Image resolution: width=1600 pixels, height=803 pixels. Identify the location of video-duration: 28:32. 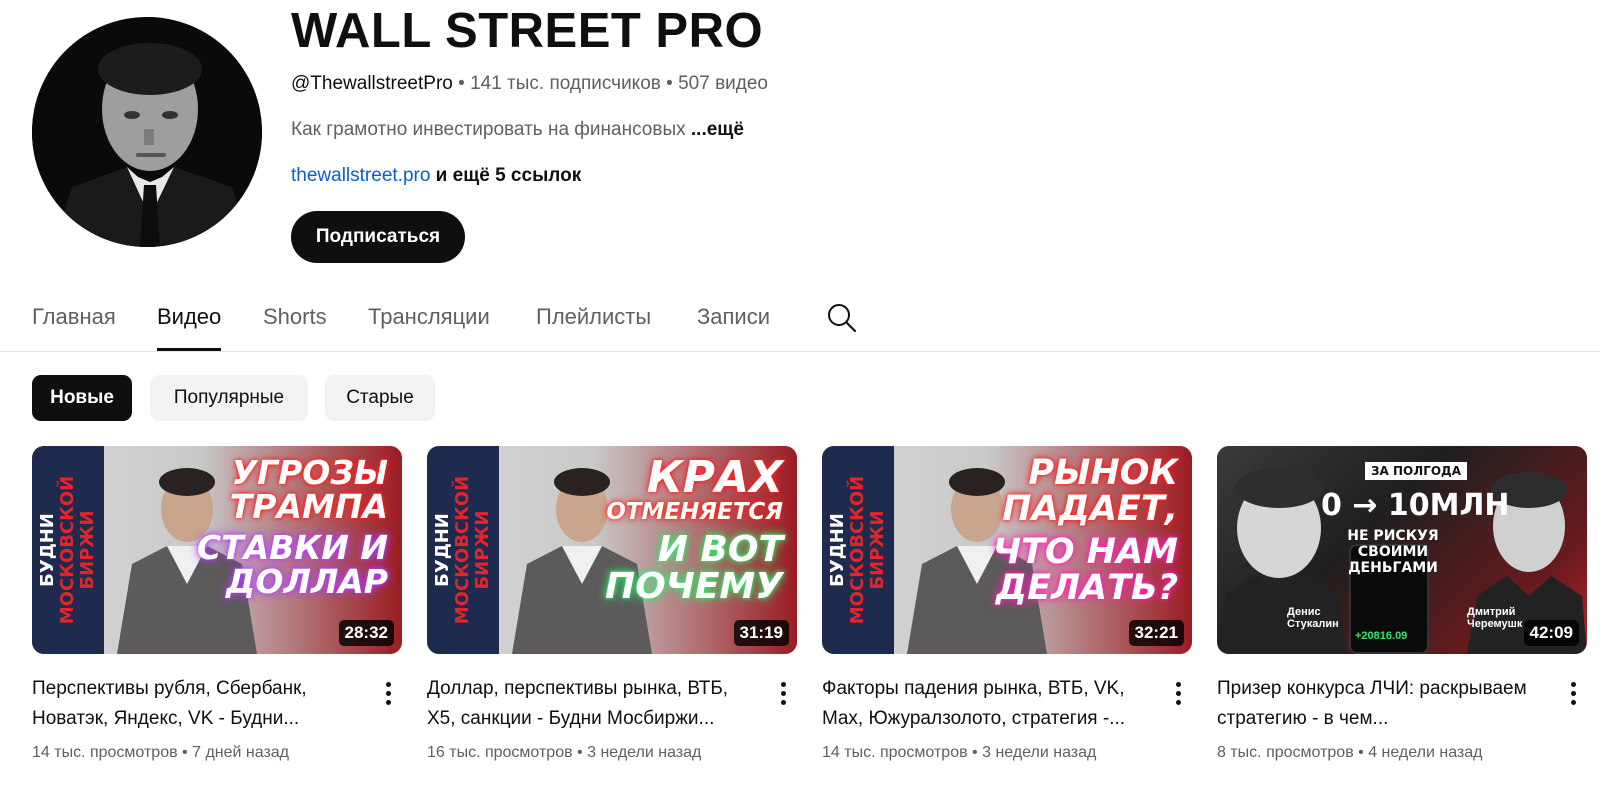
(366, 633).